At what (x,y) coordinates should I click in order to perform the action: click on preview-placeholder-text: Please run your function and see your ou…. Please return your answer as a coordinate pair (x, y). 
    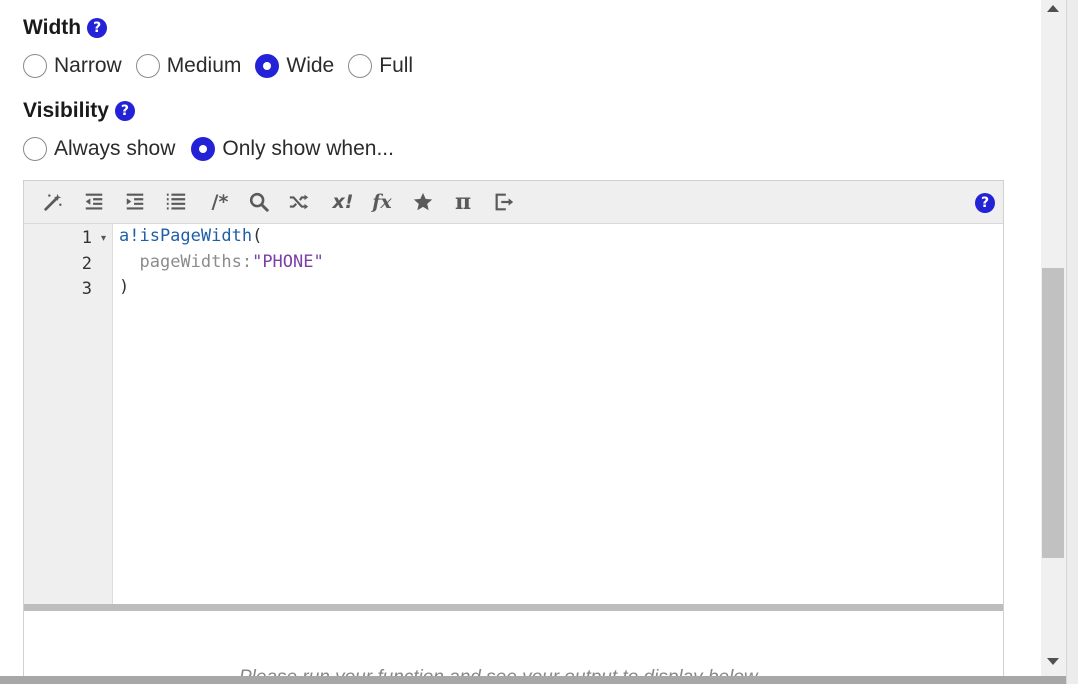
    Looking at the image, I should click on (500, 671).